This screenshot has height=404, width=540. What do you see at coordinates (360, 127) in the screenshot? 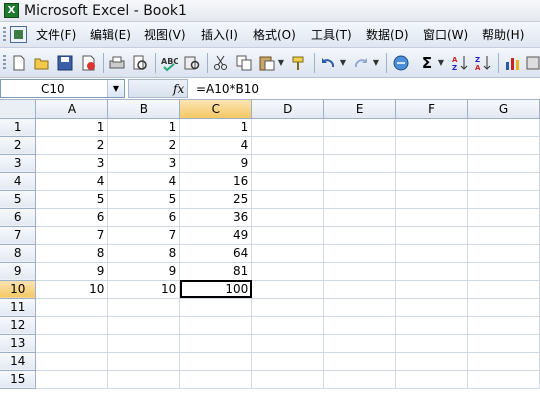
I see `cell-e1` at bounding box center [360, 127].